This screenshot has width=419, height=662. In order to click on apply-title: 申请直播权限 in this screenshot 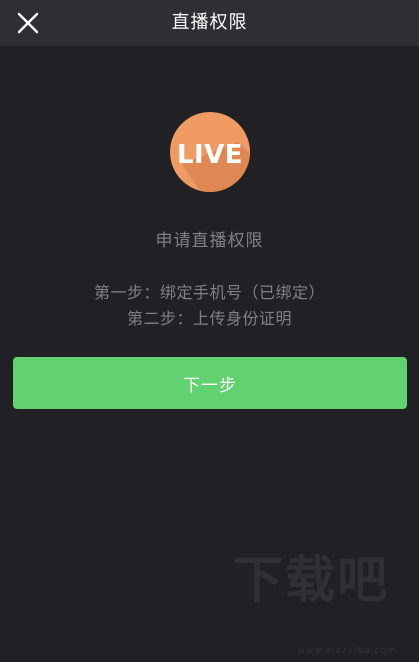, I will do `click(209, 241)`.